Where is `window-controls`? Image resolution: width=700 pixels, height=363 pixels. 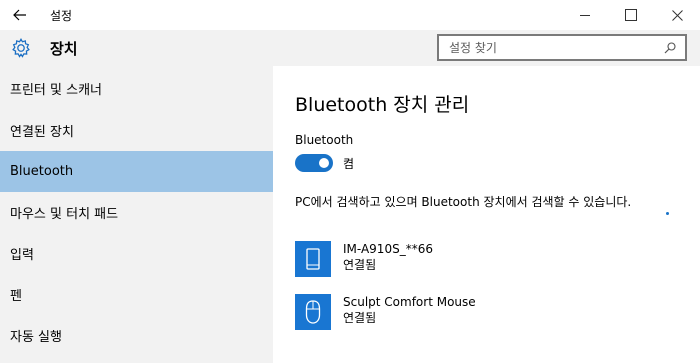
window-controls is located at coordinates (631, 15).